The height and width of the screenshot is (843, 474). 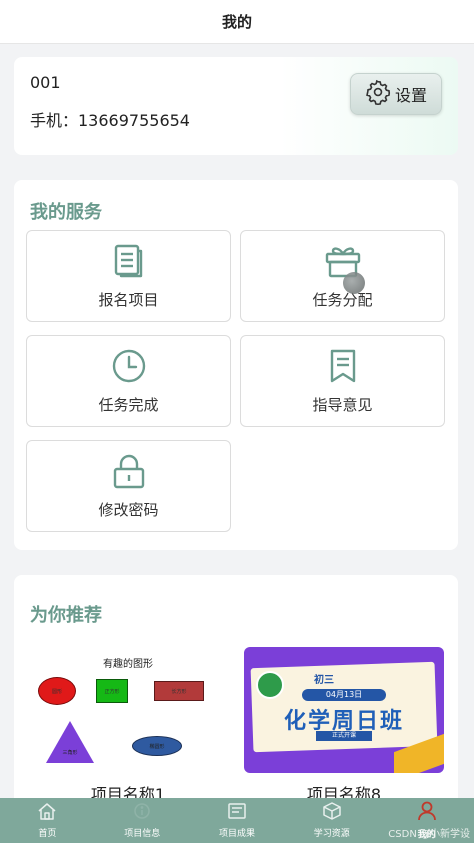 I want to click on home-icon, so click(x=47, y=813).